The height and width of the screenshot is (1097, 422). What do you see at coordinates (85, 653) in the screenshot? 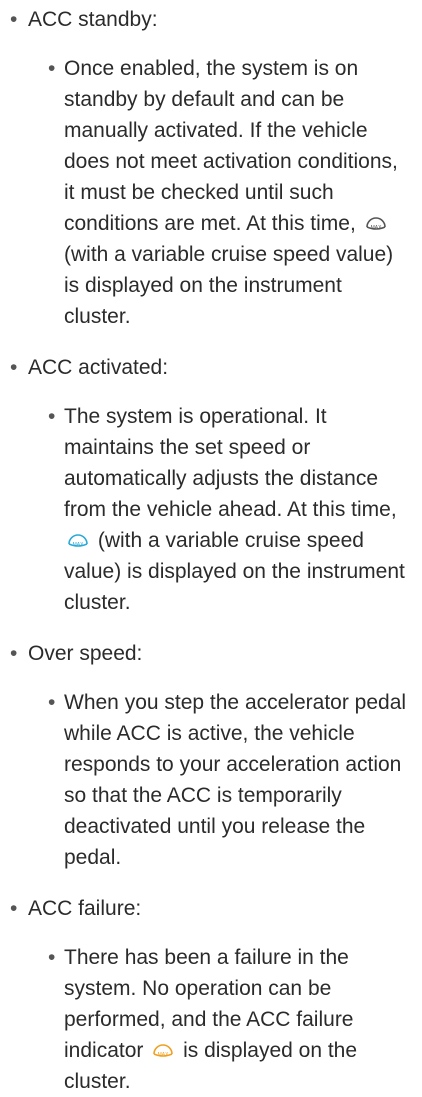
I see `item-title: Over speed:` at bounding box center [85, 653].